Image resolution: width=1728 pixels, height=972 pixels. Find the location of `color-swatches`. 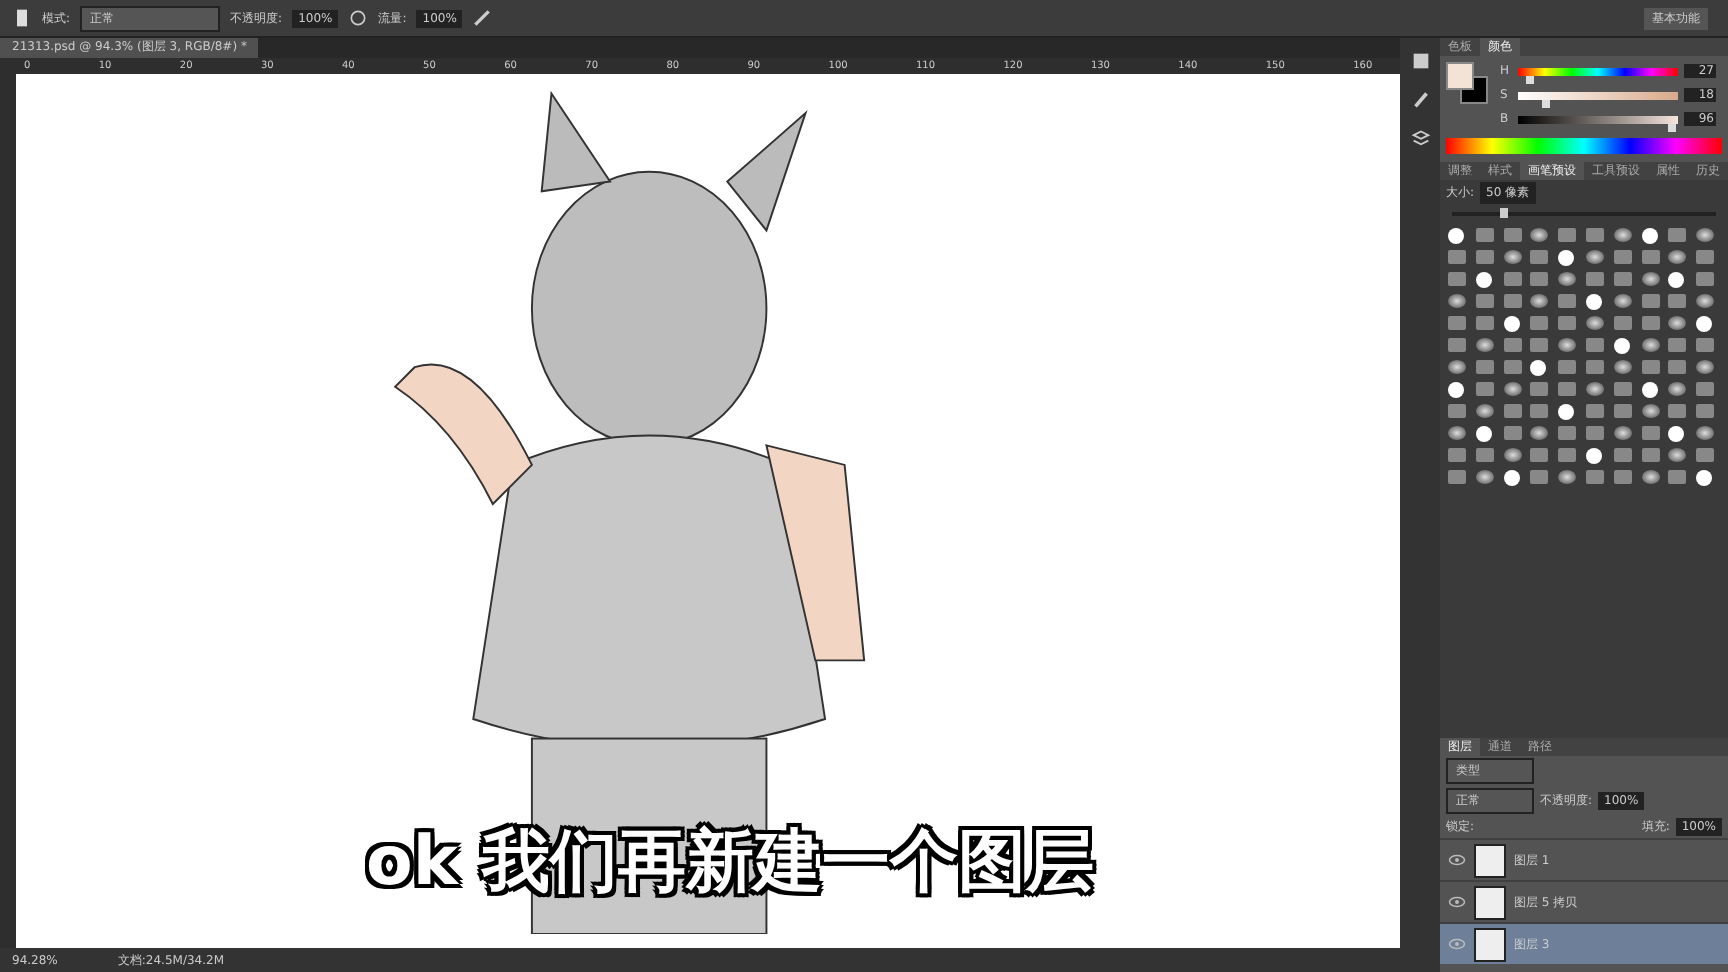

color-swatches is located at coordinates (1466, 82).